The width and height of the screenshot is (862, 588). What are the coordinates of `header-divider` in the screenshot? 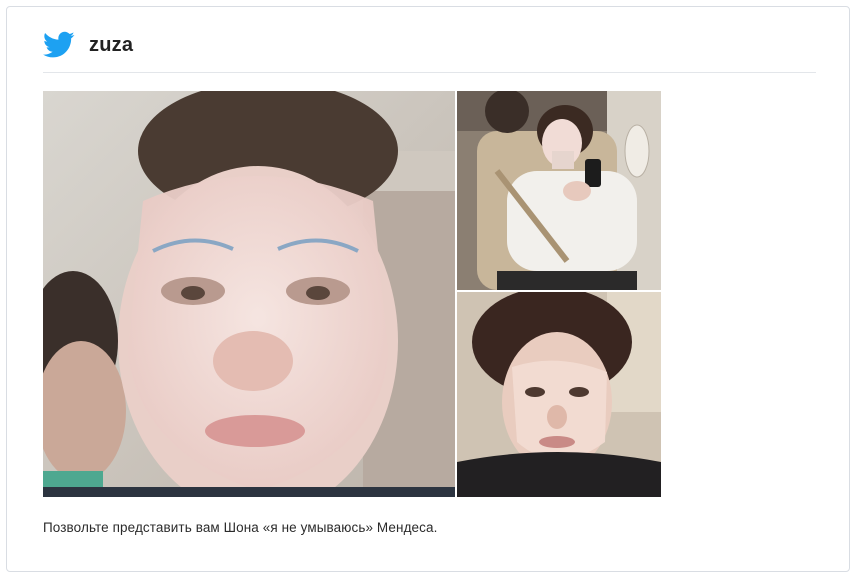 It's located at (429, 72).